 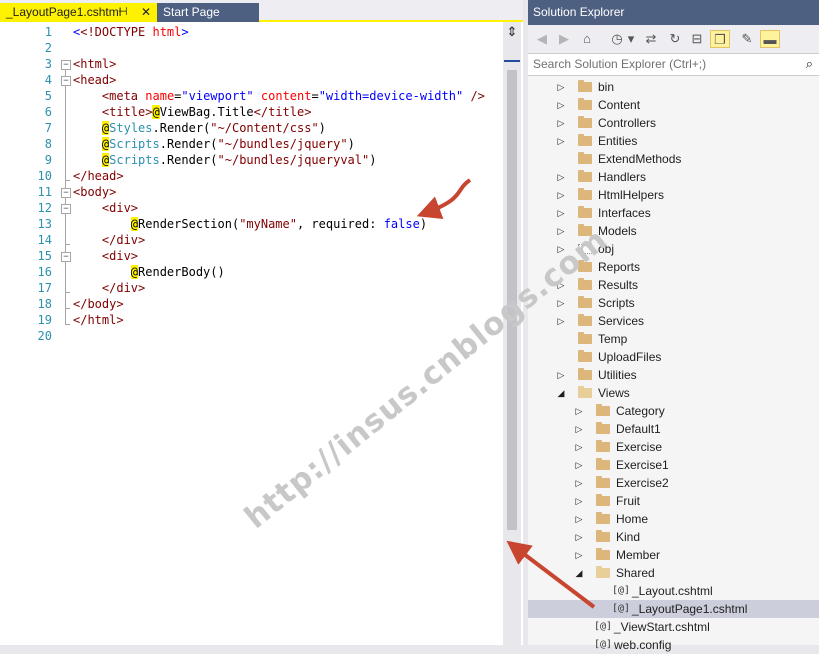 What do you see at coordinates (191, 12) in the screenshot?
I see `tab-label: Start Page` at bounding box center [191, 12].